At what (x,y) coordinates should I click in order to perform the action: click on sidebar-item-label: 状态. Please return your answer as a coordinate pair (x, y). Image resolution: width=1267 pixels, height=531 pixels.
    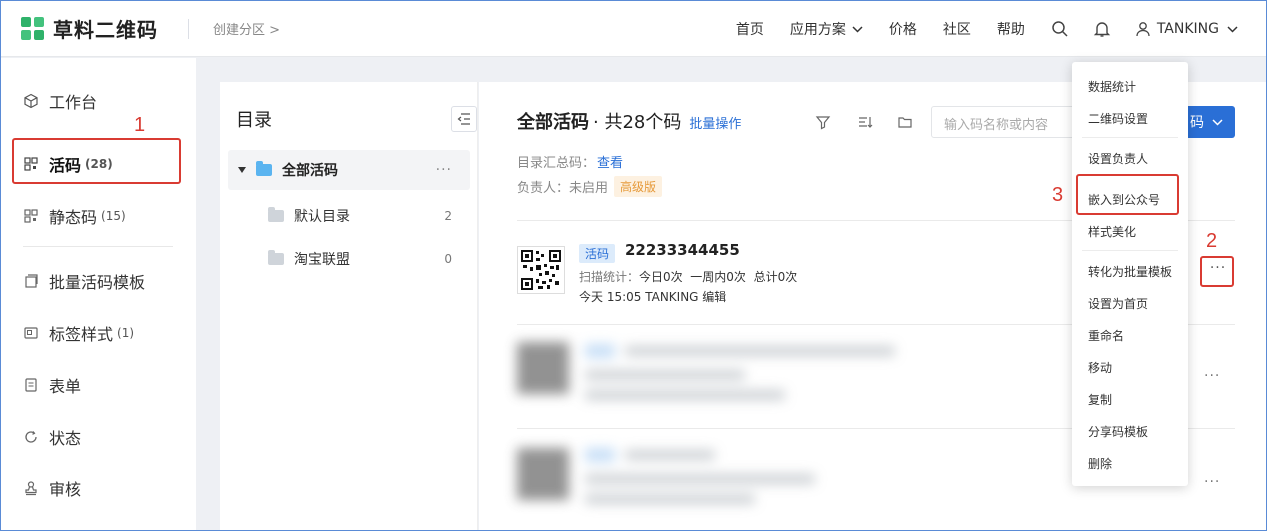
    Looking at the image, I should click on (65, 438).